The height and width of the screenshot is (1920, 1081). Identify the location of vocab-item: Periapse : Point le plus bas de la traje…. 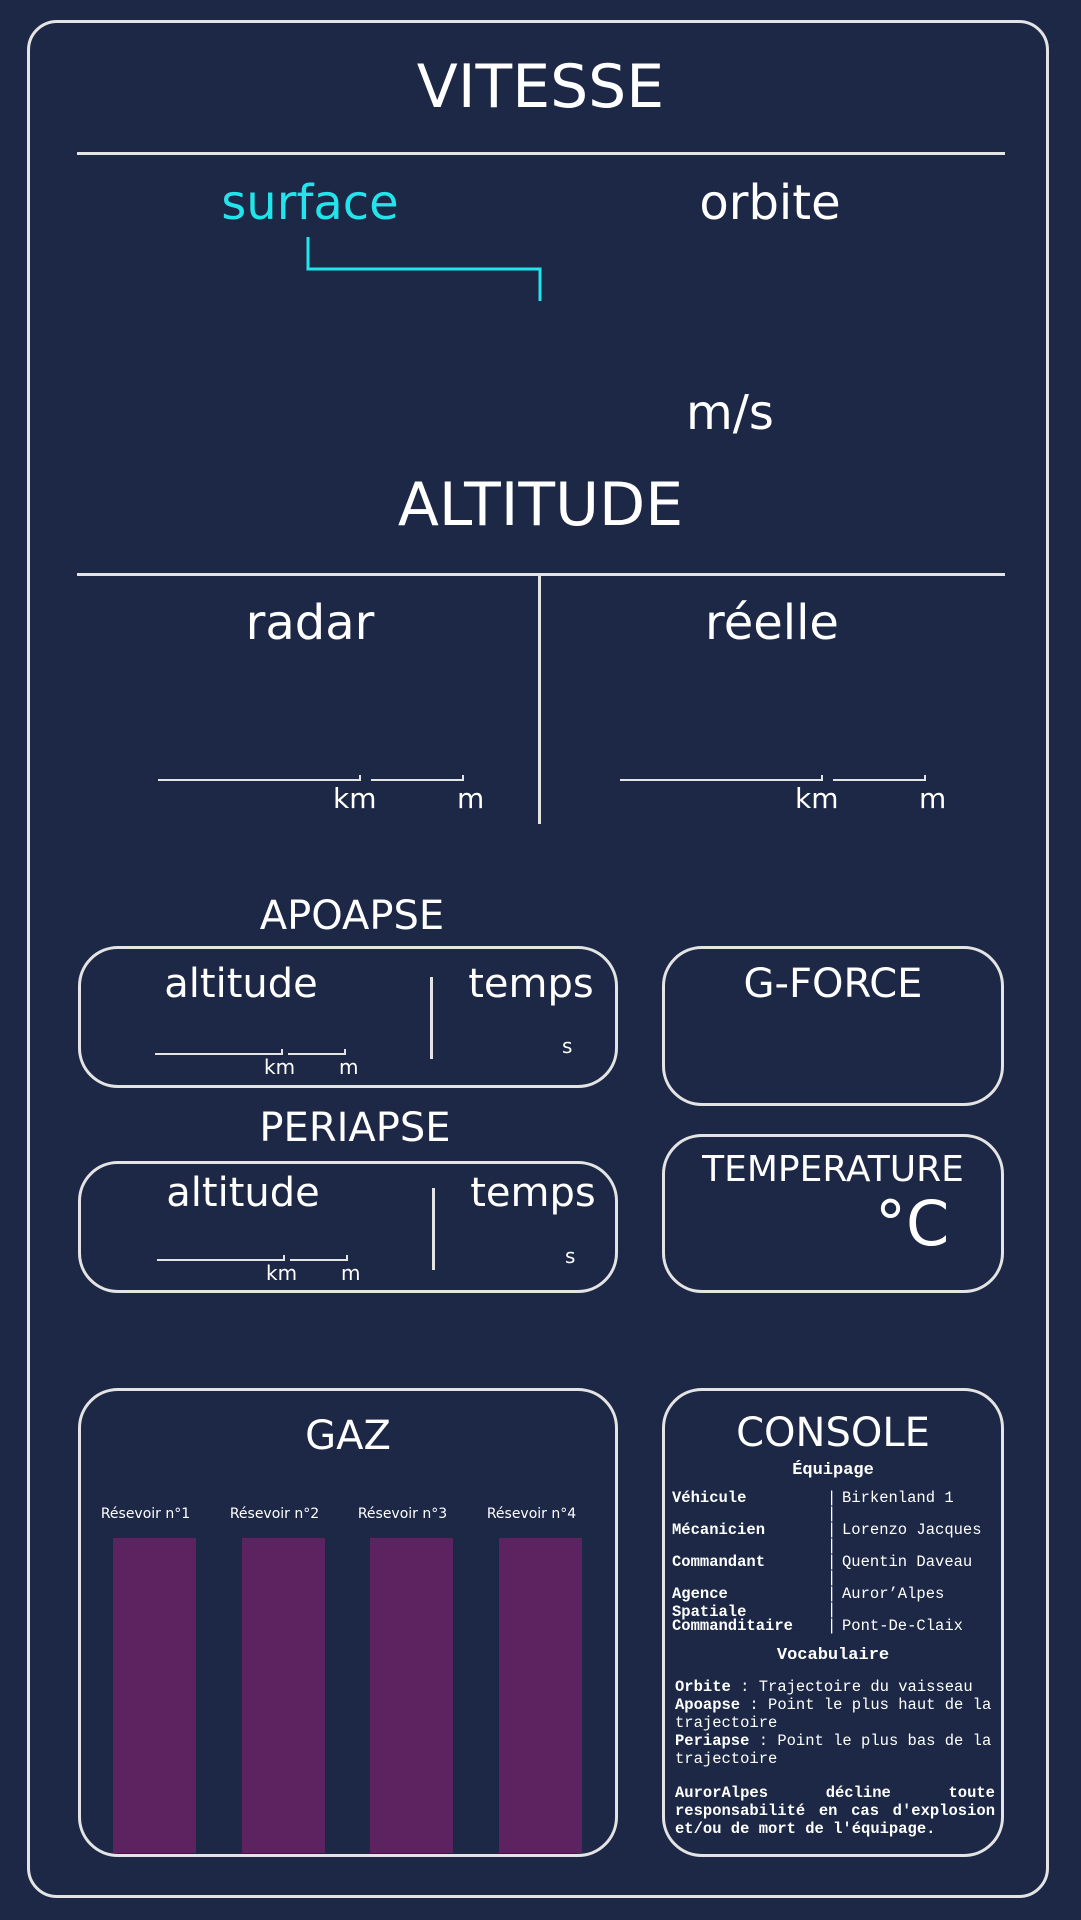
(835, 1750).